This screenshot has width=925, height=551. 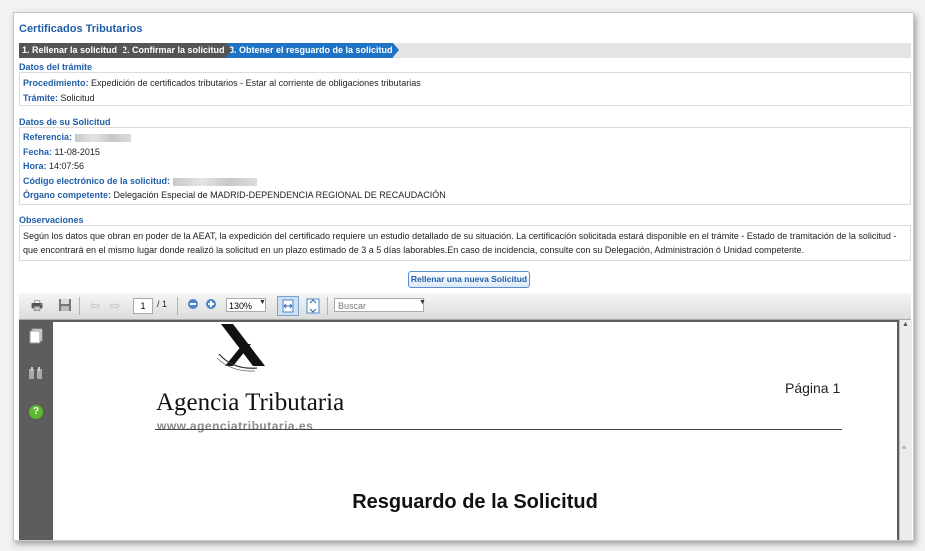 What do you see at coordinates (97, 181) in the screenshot?
I see `codigo-label: Código electrónico de la solicitud:` at bounding box center [97, 181].